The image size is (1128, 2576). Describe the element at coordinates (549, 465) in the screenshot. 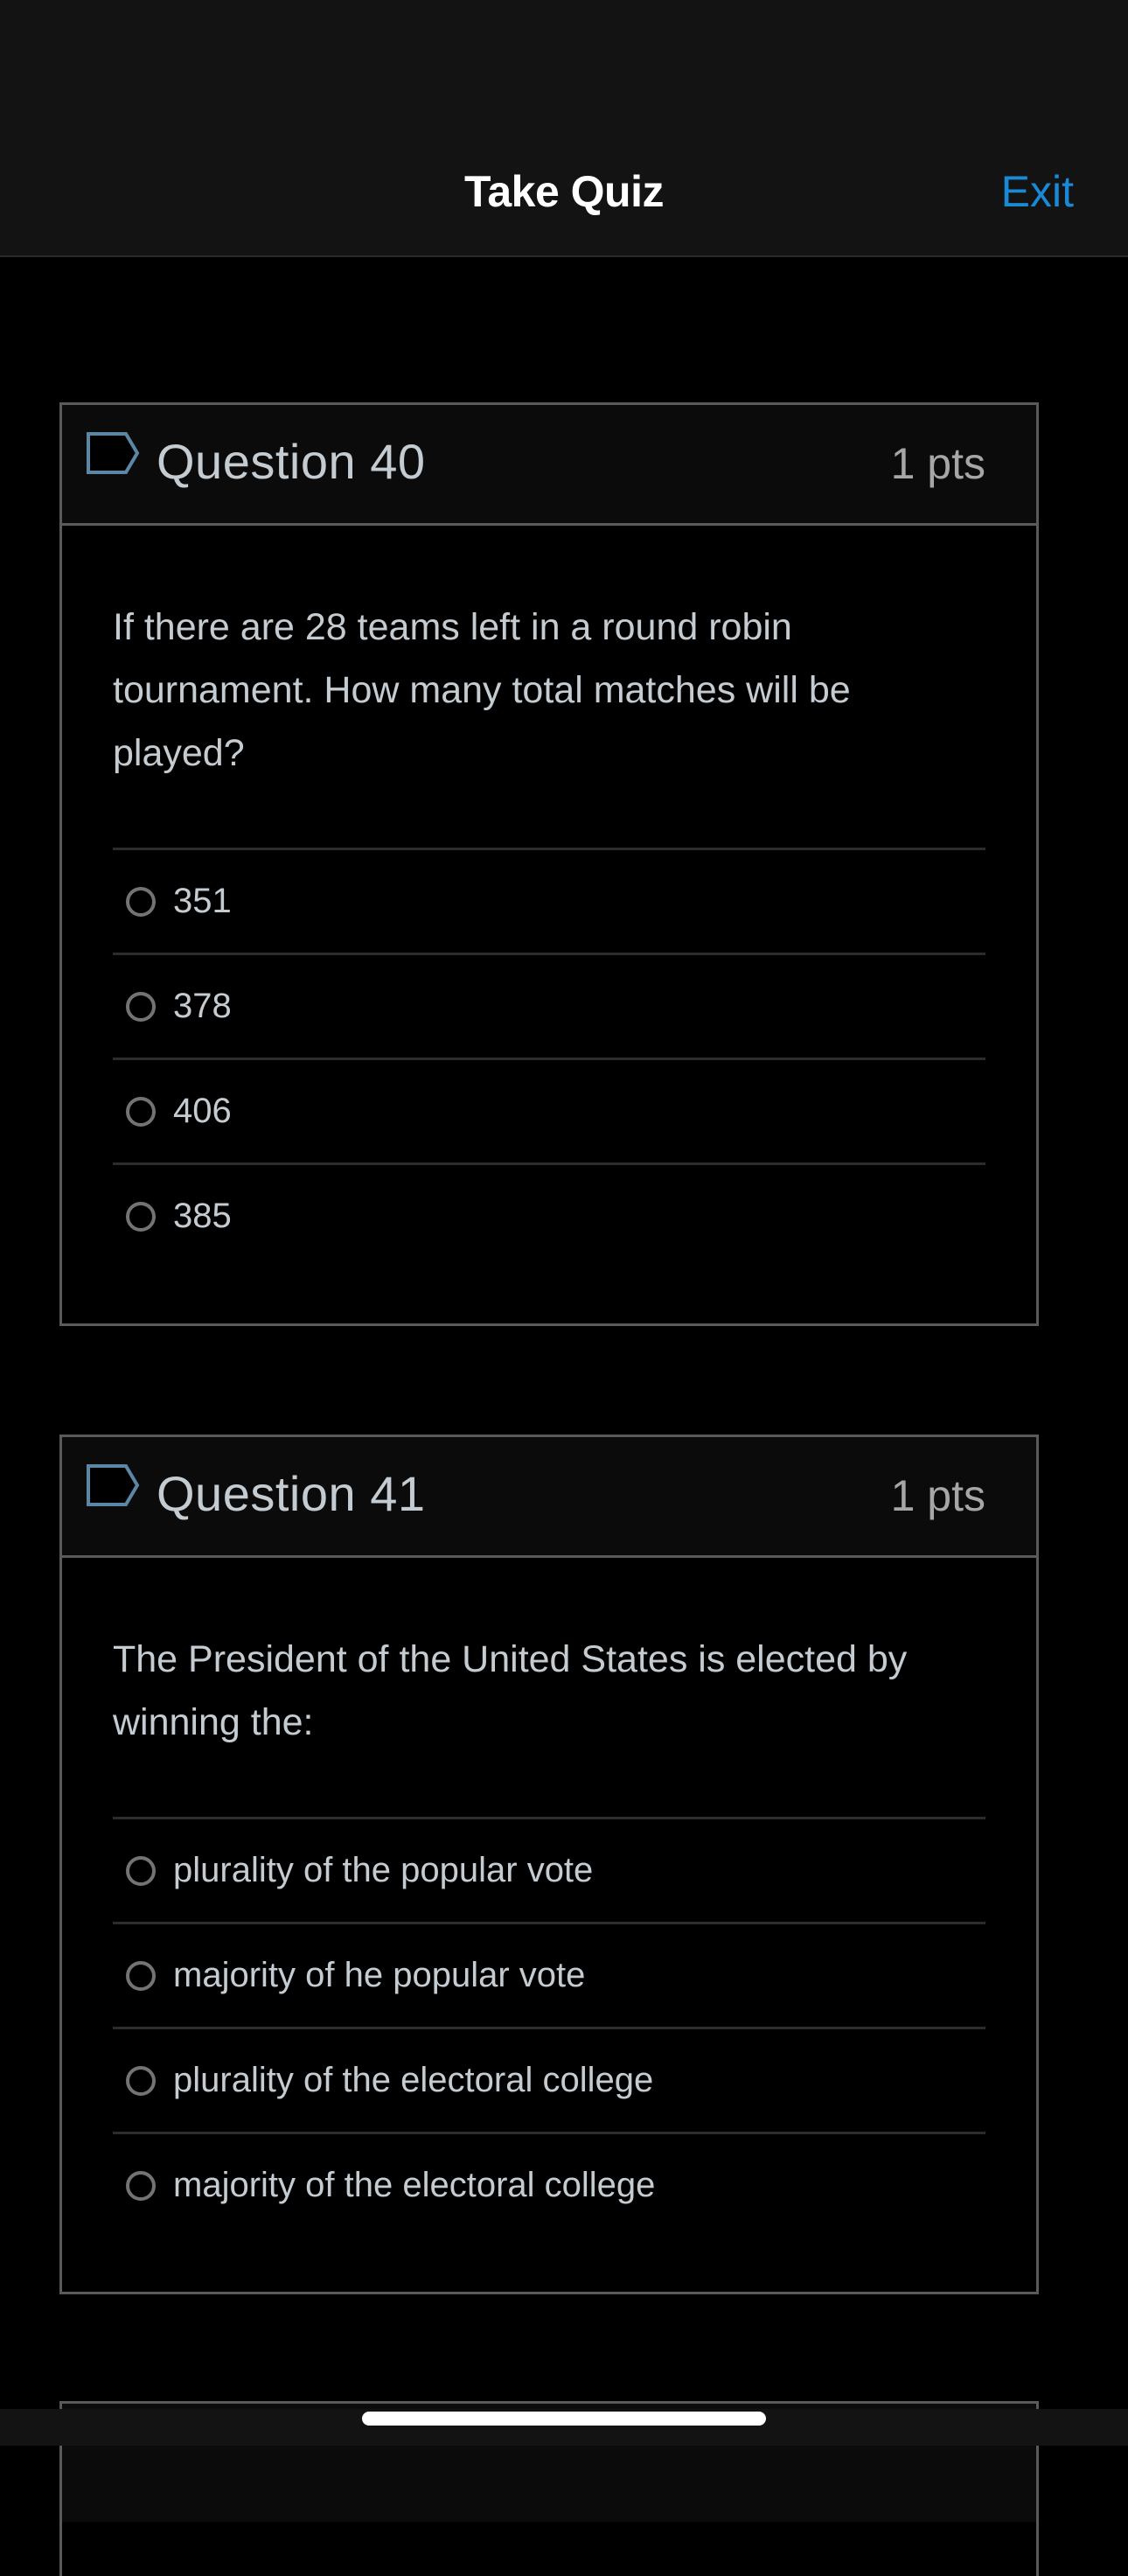

I see `question-header: Question 40 1 pts` at that location.